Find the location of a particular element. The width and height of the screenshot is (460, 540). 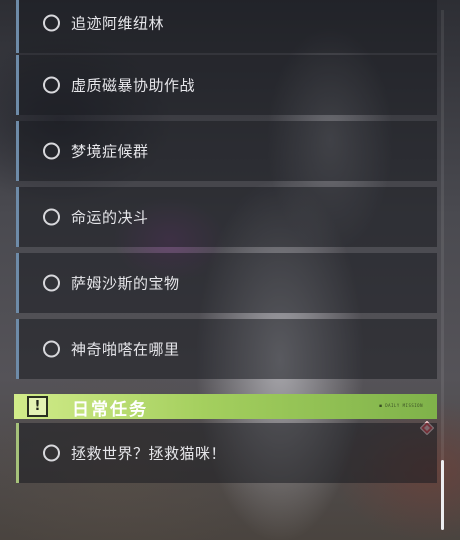

quest-label: 萨姆沙斯的宝物 is located at coordinates (125, 283).